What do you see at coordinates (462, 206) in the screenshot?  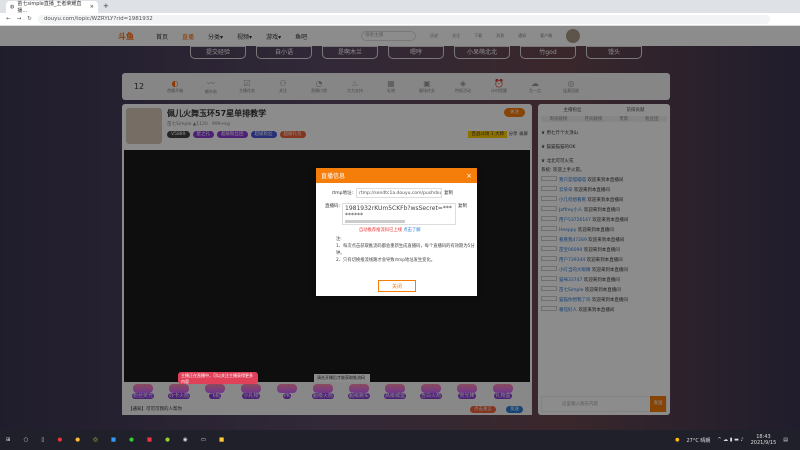 I see `copy-key-button: 复制` at bounding box center [462, 206].